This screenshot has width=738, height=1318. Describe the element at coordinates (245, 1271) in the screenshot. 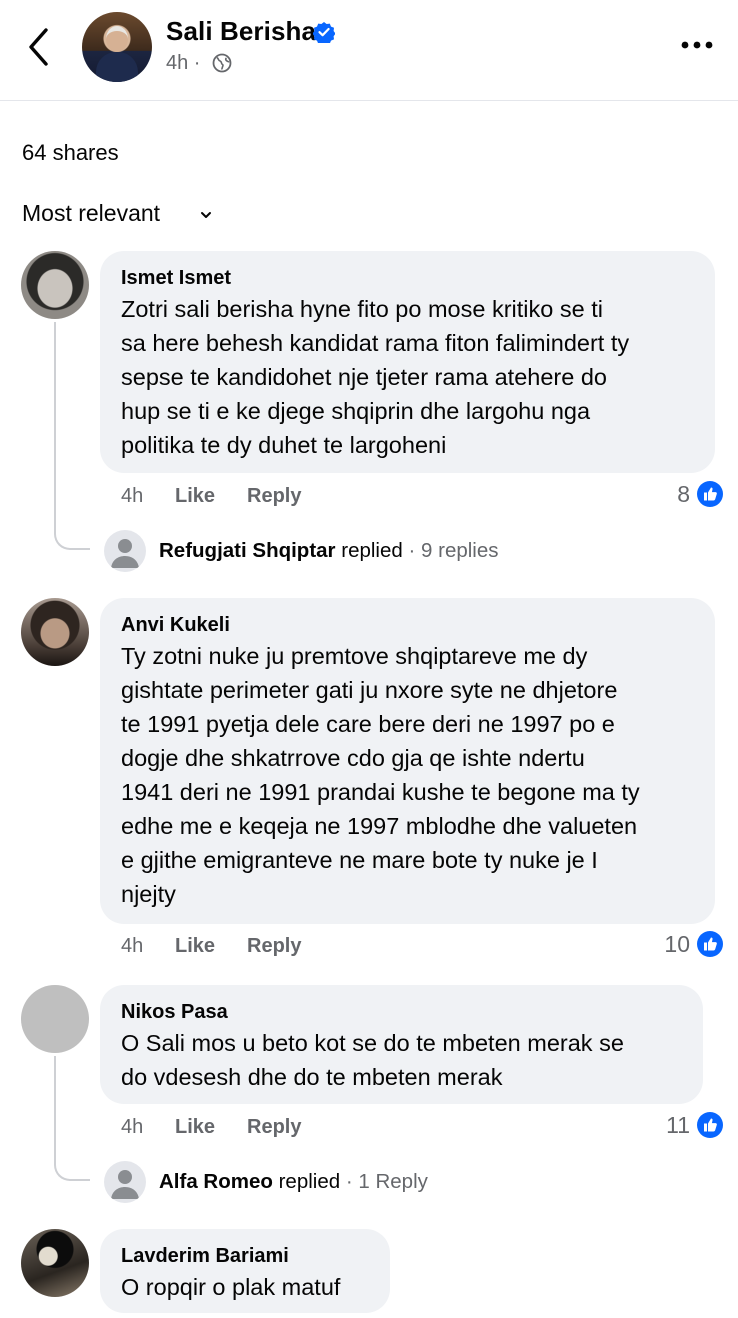

I see `comment-bubble: Lavderim Bariami O ropqir o plak matuf` at that location.